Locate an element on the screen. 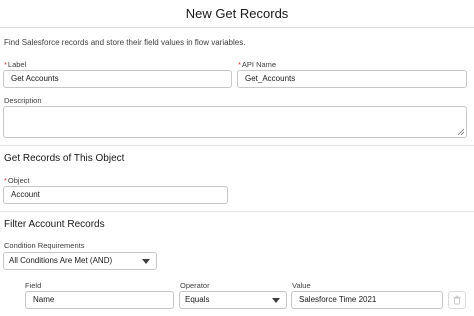  filter-section-title: Filter Account Records is located at coordinates (54, 224).